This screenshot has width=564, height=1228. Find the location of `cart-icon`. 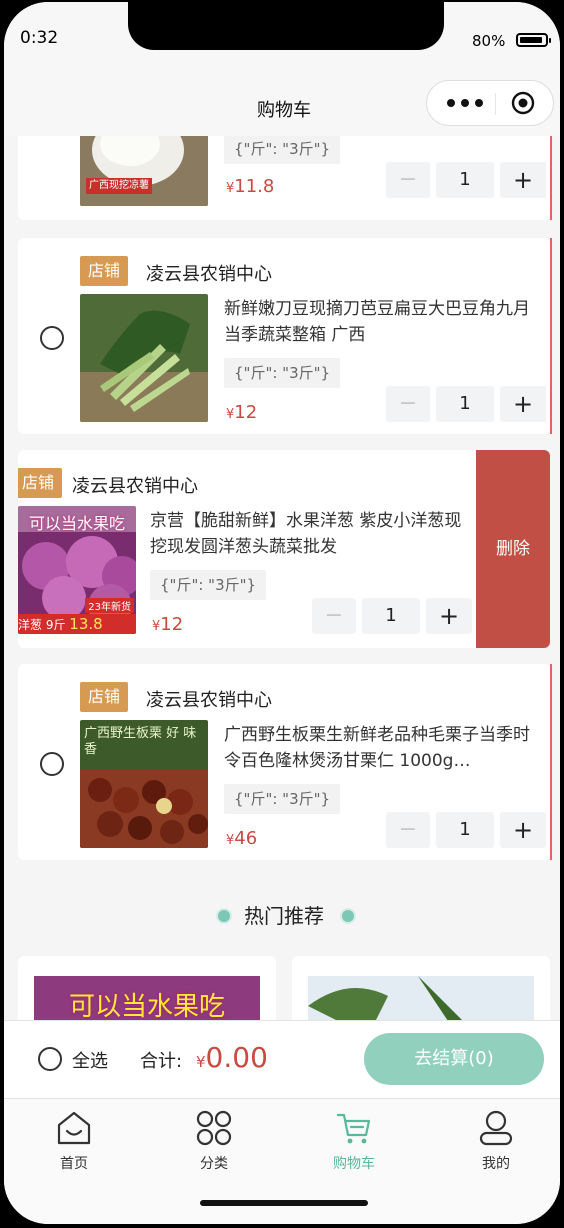

cart-icon is located at coordinates (353, 1128).